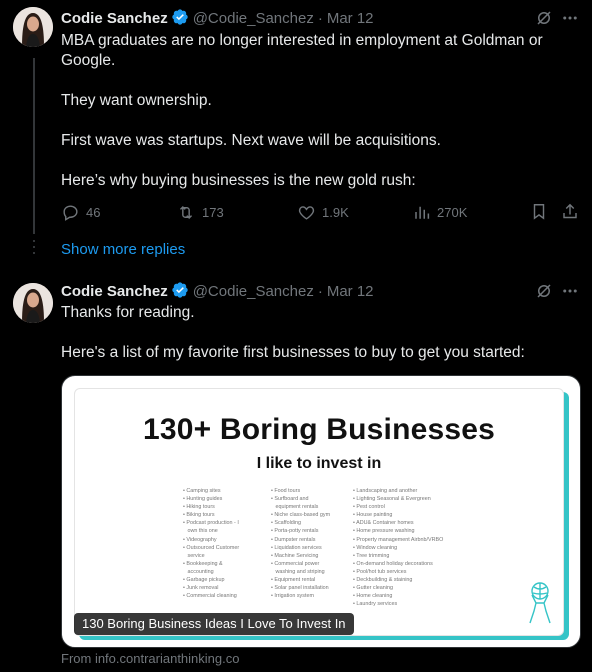  I want to click on business-list-item: Porta-potty rentals, so click(300, 531).